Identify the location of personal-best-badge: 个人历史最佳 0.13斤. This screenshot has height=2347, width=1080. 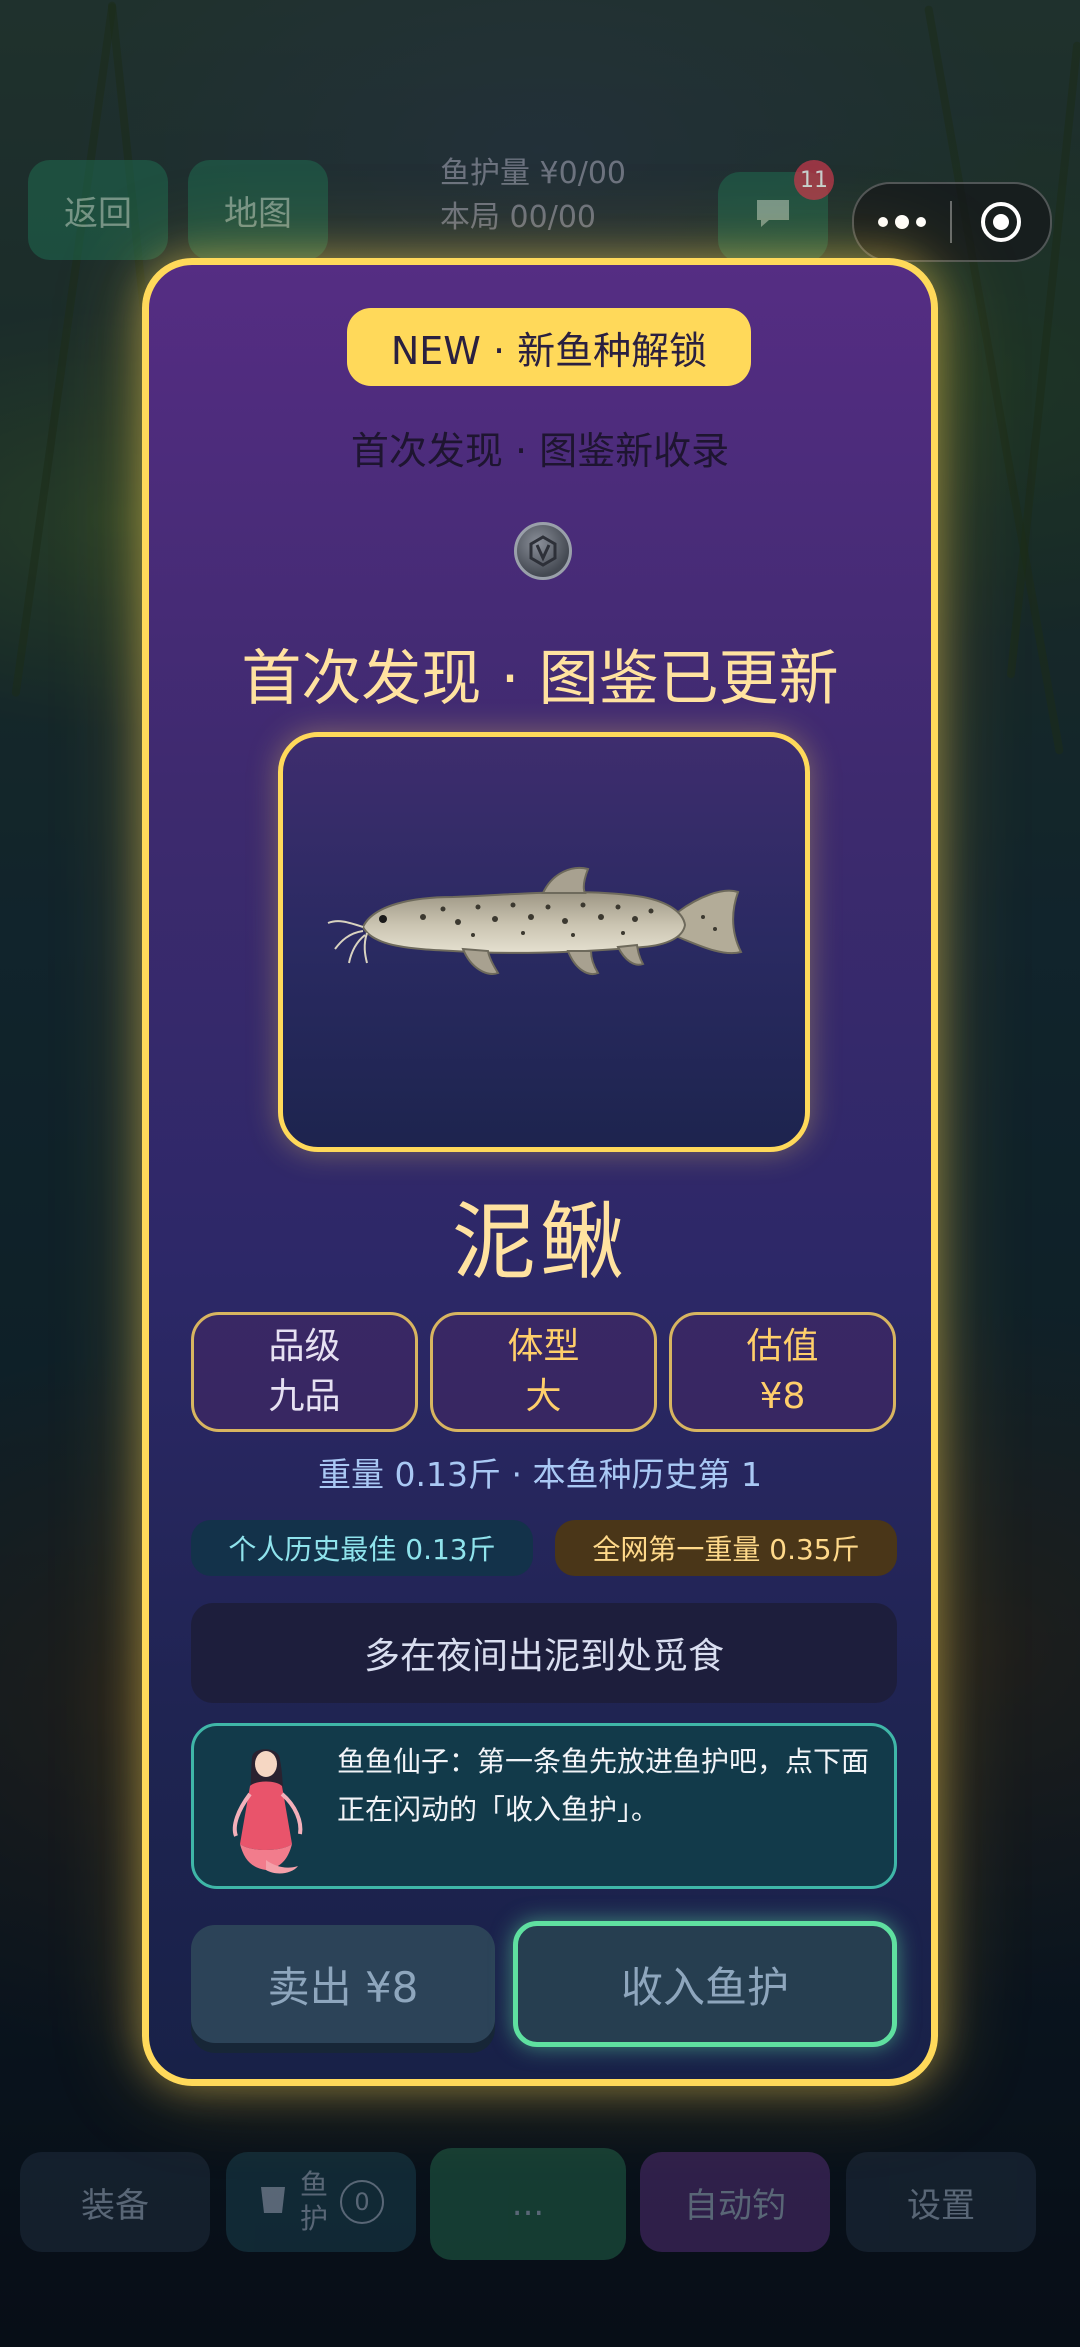
(362, 1548).